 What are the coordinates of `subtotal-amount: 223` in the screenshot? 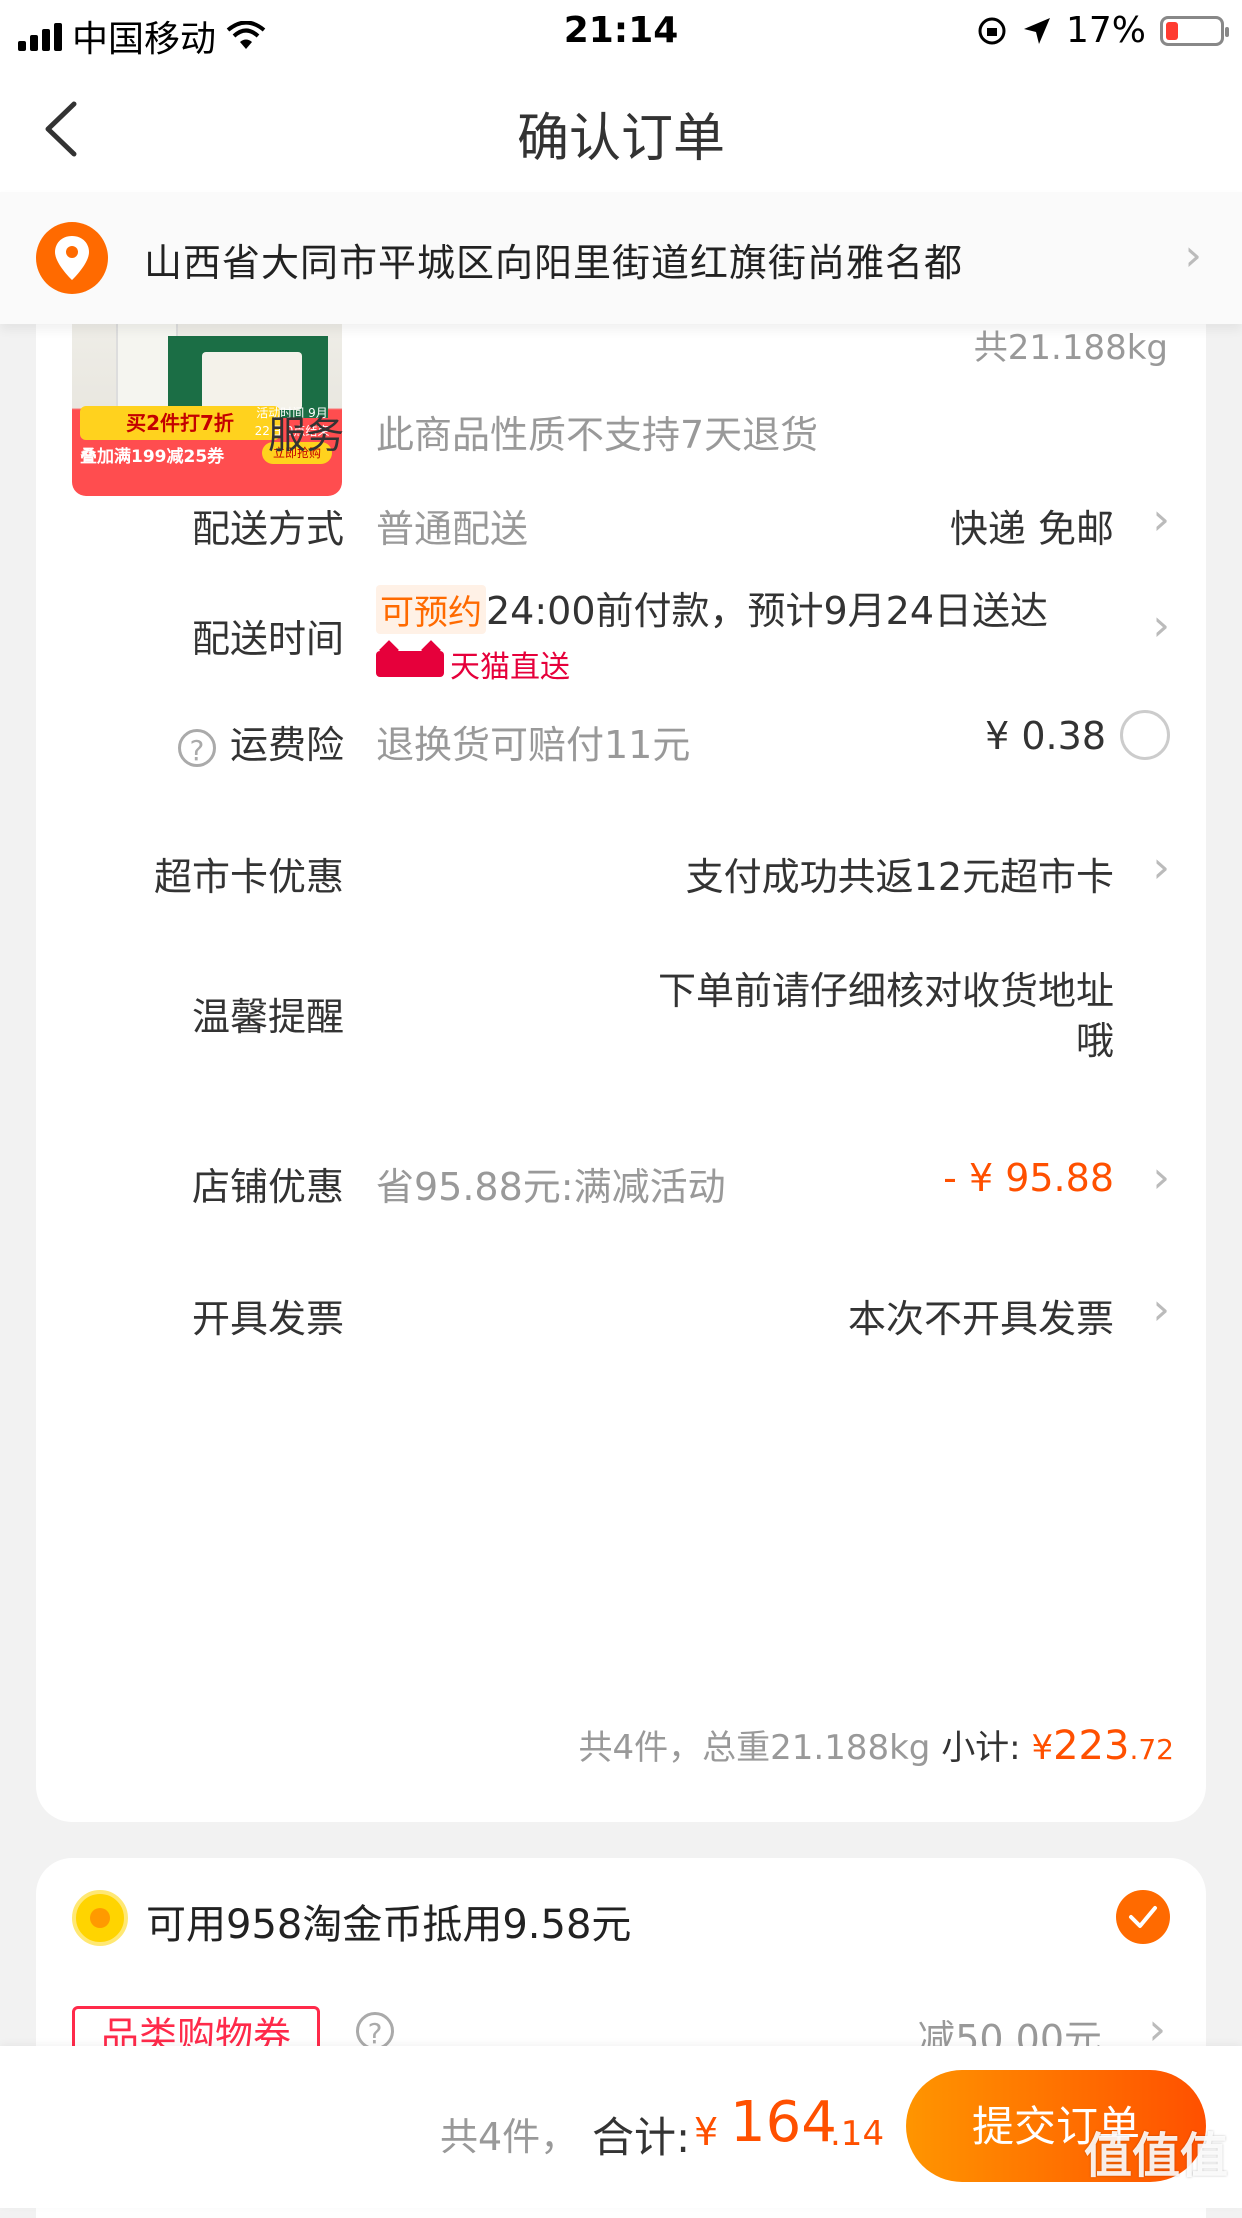 It's located at (1091, 1746).